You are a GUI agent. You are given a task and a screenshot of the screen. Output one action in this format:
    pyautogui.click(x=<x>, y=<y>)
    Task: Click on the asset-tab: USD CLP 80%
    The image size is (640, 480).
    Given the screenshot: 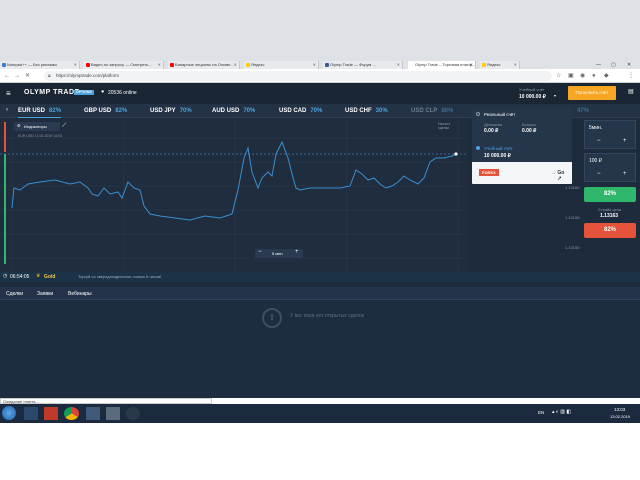 What is the action you would take?
    pyautogui.click(x=432, y=111)
    